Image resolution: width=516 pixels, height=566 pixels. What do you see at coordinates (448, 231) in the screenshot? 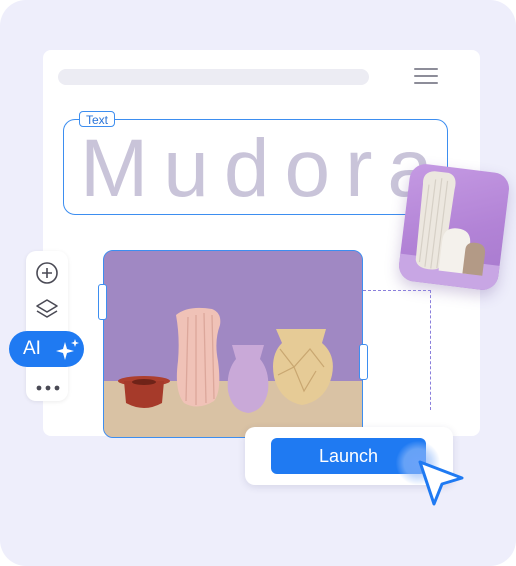
I see `vases-thumbnail-image` at bounding box center [448, 231].